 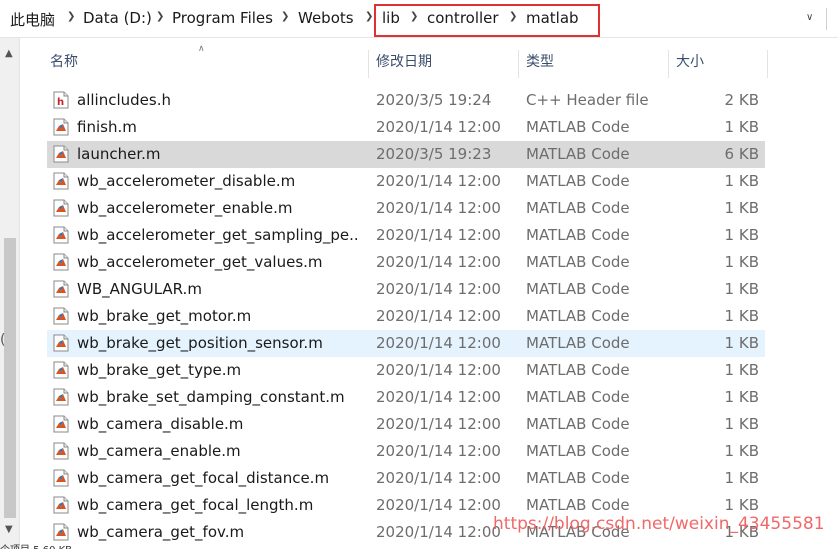 I want to click on column-header-date: 修改日期, so click(x=404, y=62).